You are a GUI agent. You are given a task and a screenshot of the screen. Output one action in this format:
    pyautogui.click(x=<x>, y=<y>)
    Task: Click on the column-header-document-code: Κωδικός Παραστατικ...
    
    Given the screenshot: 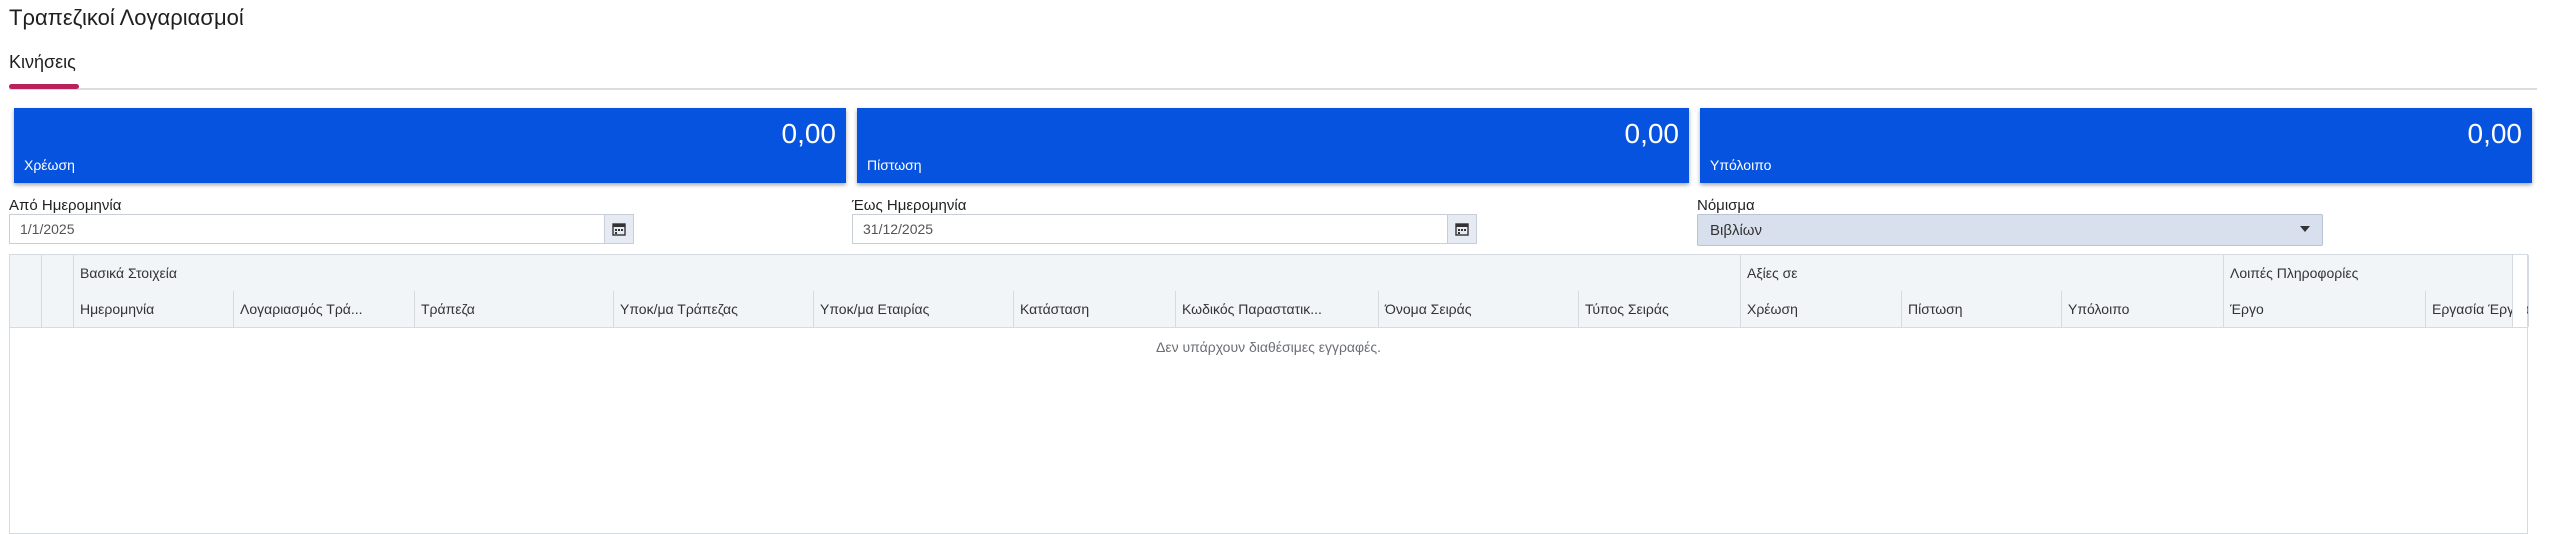 What is the action you would take?
    pyautogui.click(x=1277, y=309)
    